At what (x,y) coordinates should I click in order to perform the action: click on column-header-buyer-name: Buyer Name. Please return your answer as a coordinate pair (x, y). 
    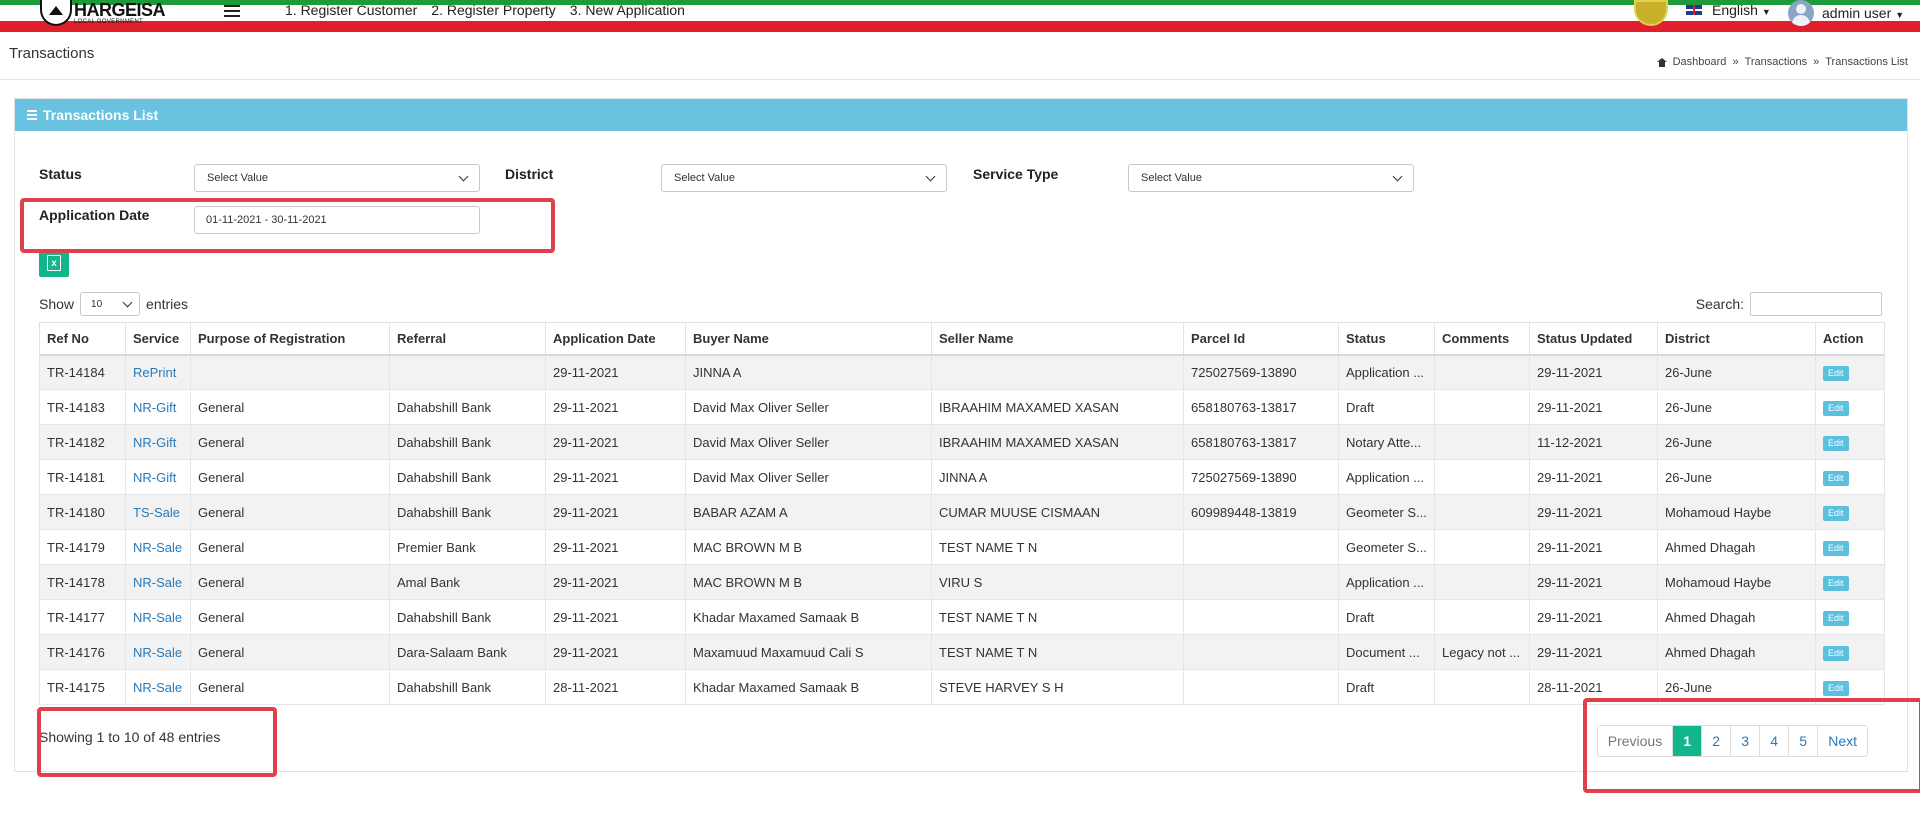
    Looking at the image, I should click on (808, 339).